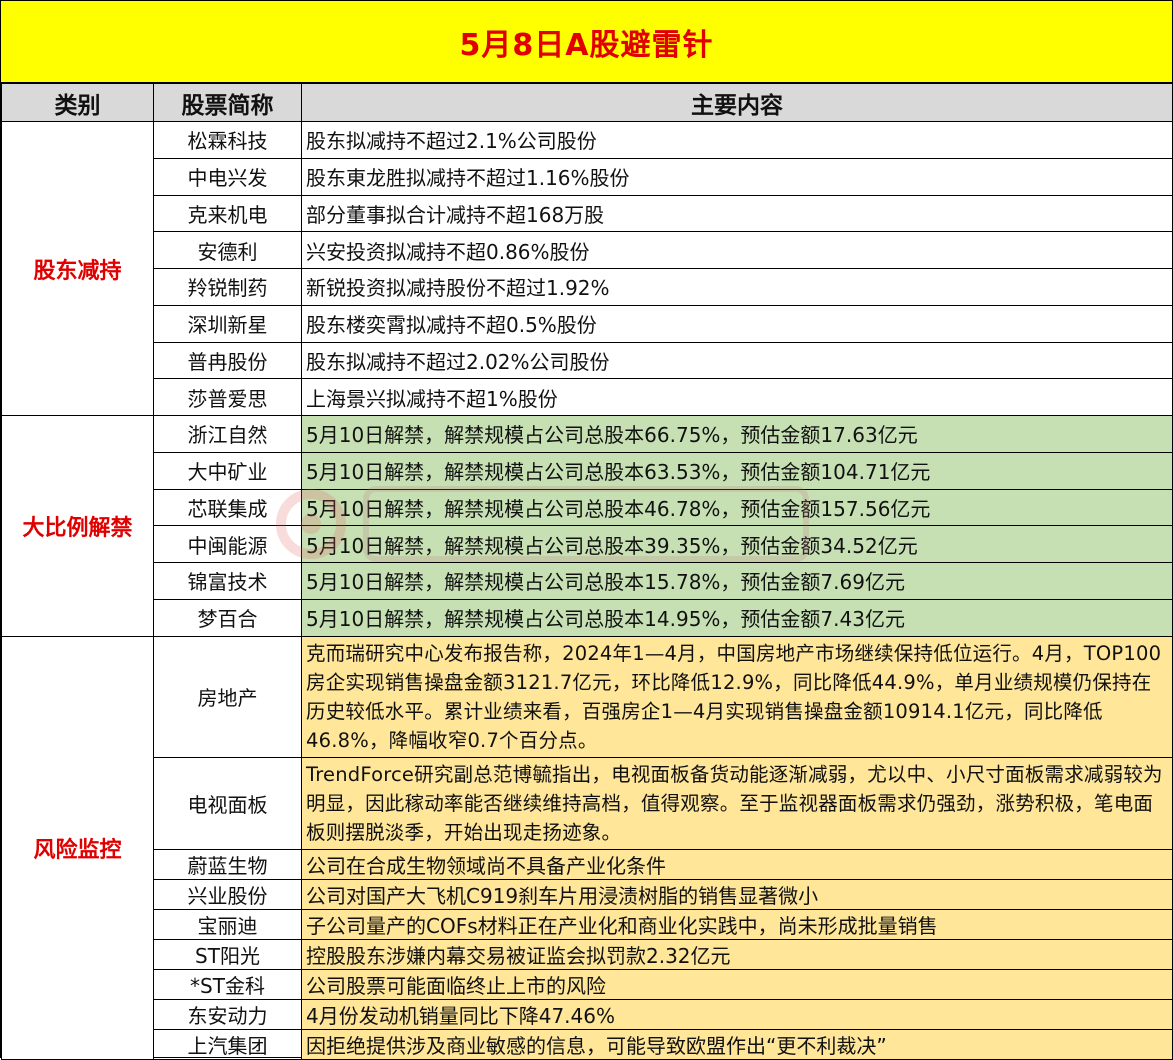 The image size is (1173, 1060). Describe the element at coordinates (227, 984) in the screenshot. I see `stock-name: *ST金科` at that location.